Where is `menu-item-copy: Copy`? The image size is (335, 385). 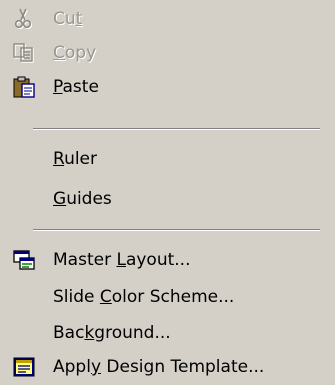
menu-item-copy: Copy is located at coordinates (167, 53).